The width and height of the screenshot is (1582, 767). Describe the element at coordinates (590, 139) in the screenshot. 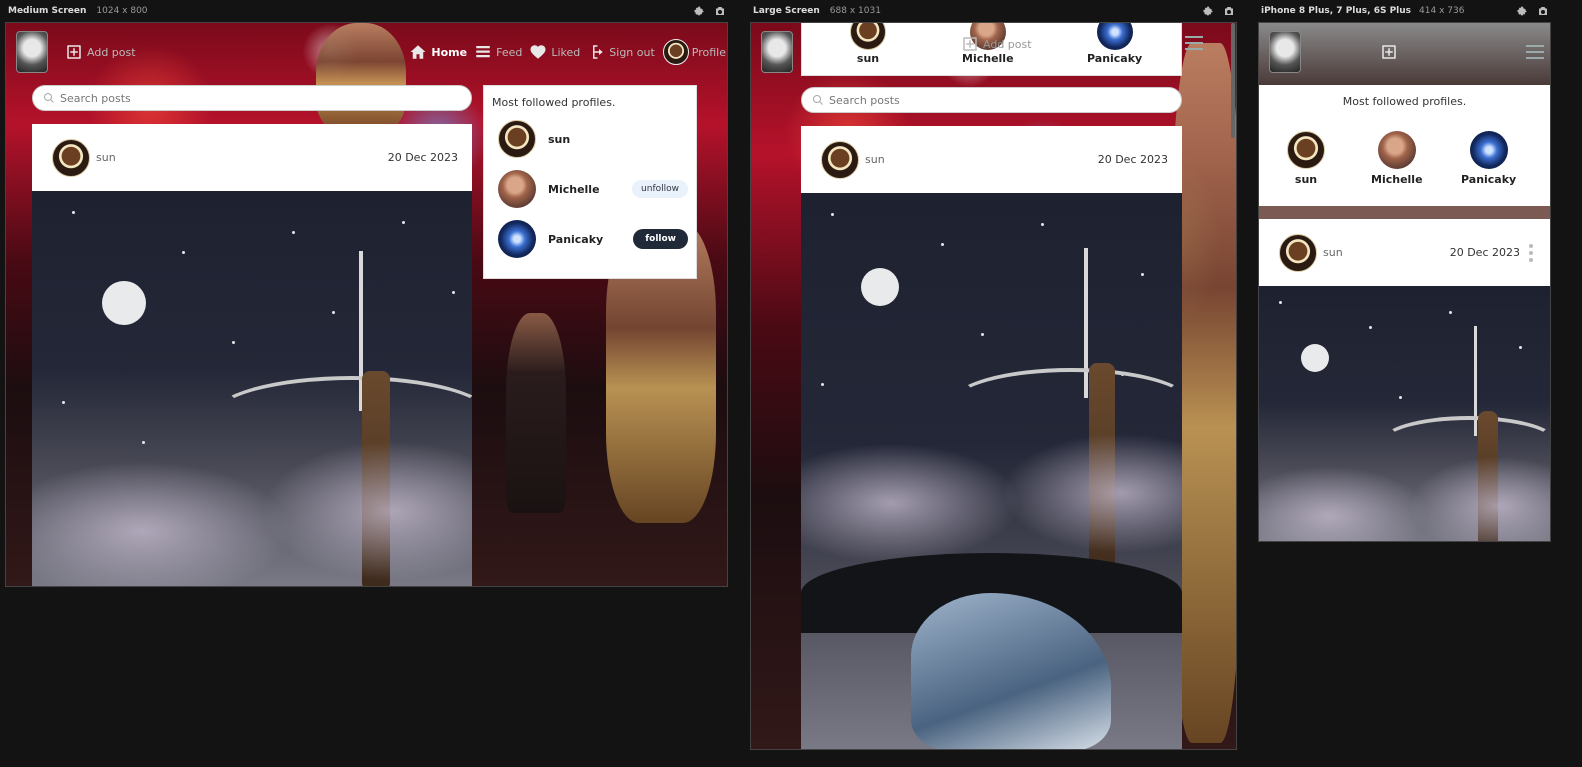

I see `profile-row-sun: sun` at that location.